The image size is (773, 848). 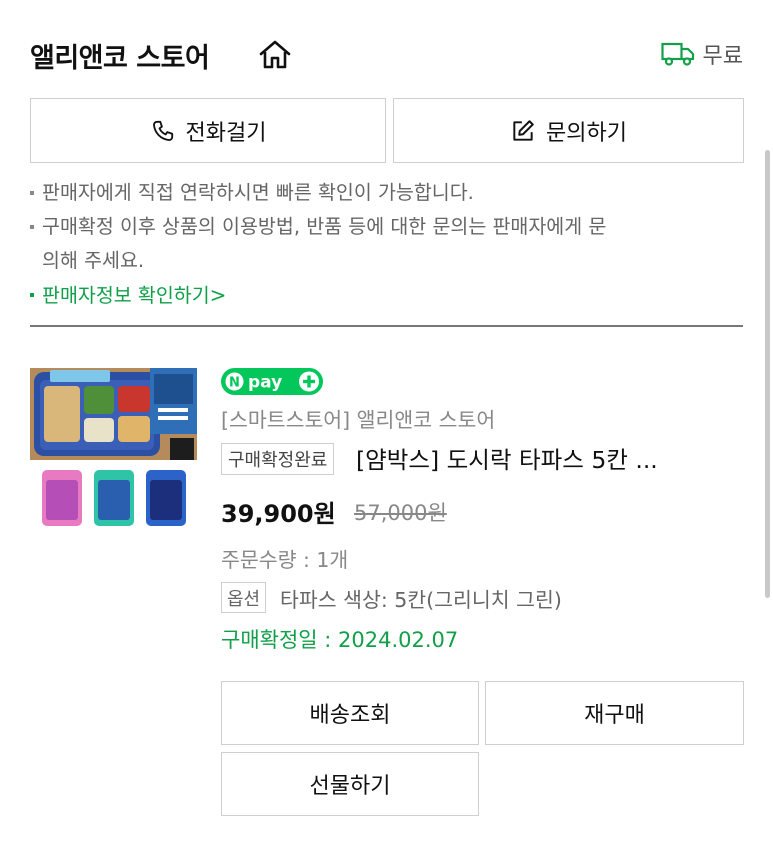 I want to click on section-divider, so click(x=386, y=326).